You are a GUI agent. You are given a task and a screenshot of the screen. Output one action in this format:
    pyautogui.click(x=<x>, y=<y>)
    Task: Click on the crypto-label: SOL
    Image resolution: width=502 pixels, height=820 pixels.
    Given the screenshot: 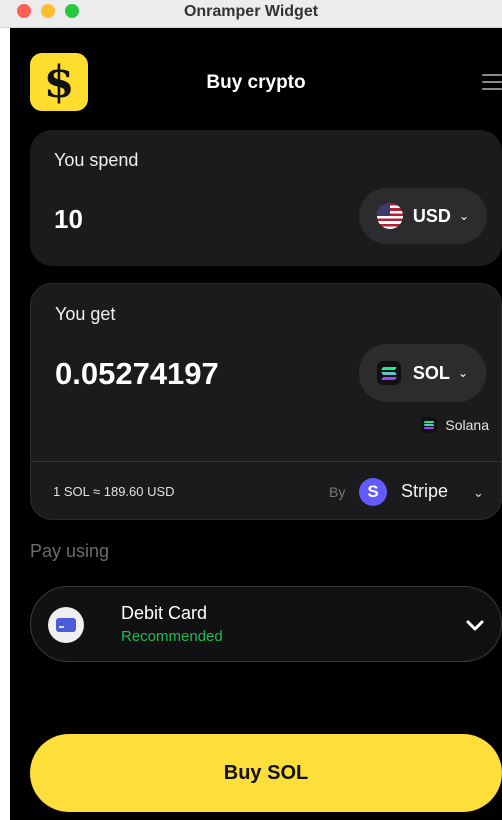 What is the action you would take?
    pyautogui.click(x=431, y=372)
    